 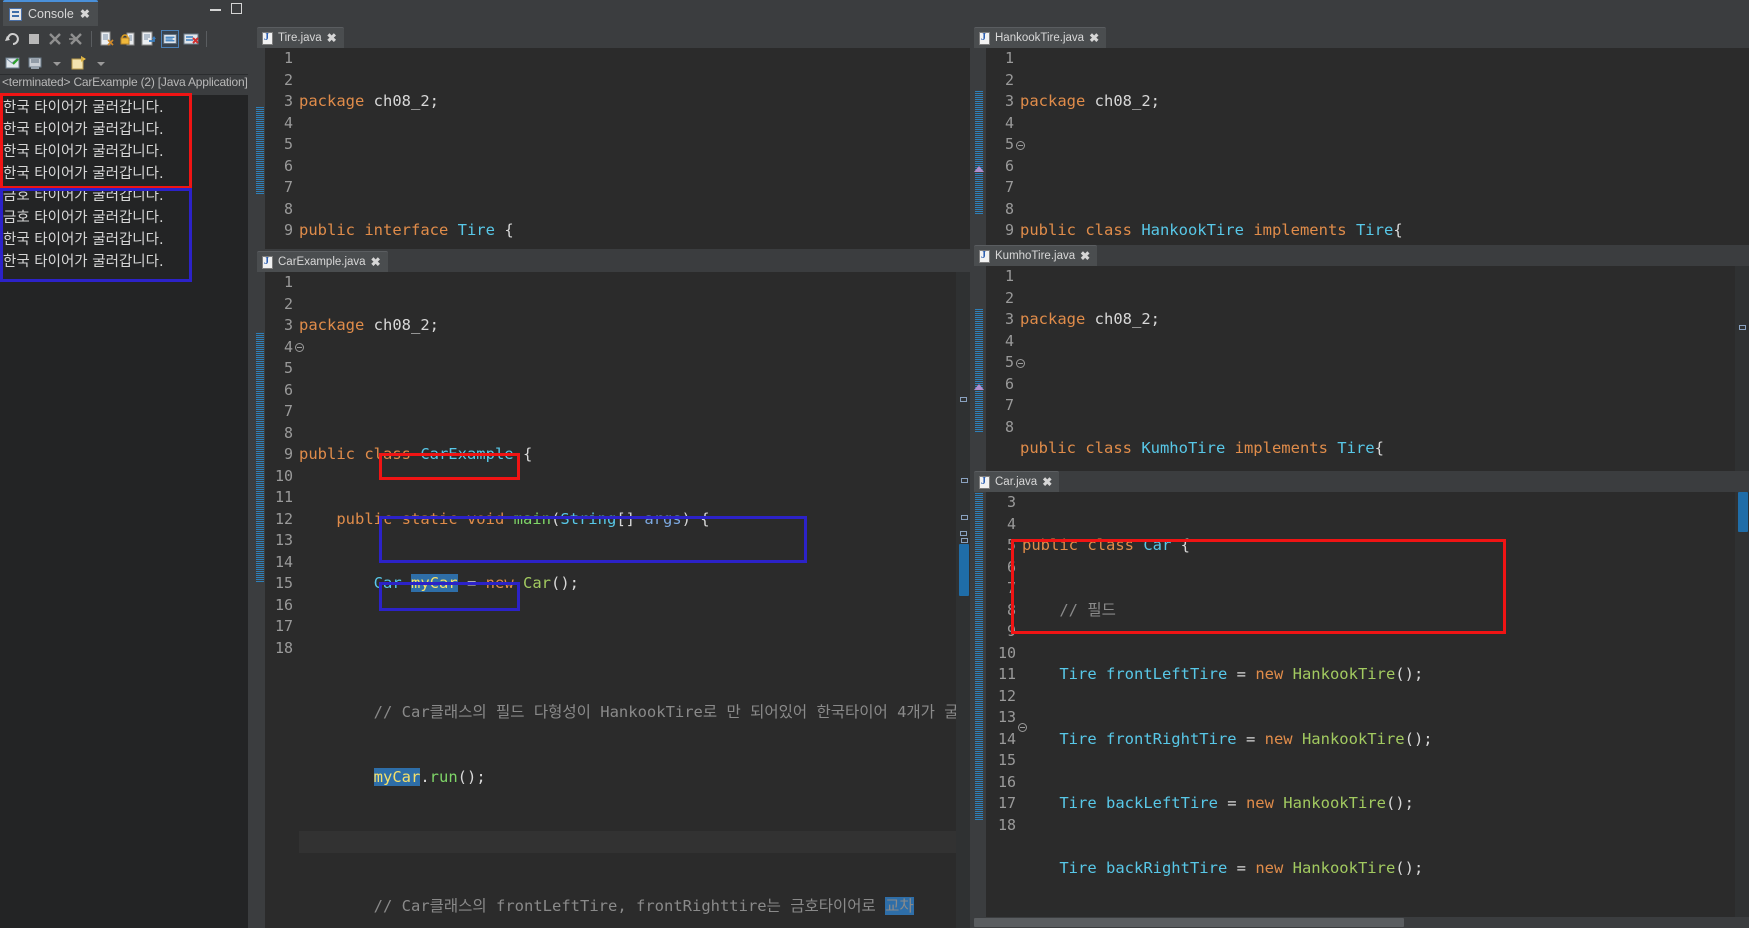 What do you see at coordinates (1202, 448) in the screenshot?
I see `code-line: public class KumhoTire implements Tire{` at bounding box center [1202, 448].